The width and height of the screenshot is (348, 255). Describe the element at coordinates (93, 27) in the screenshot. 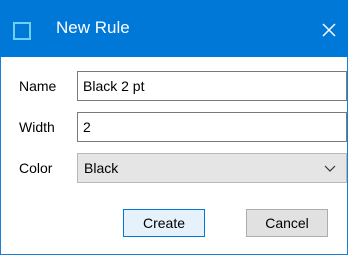

I see `dialog-title: New Rule` at that location.